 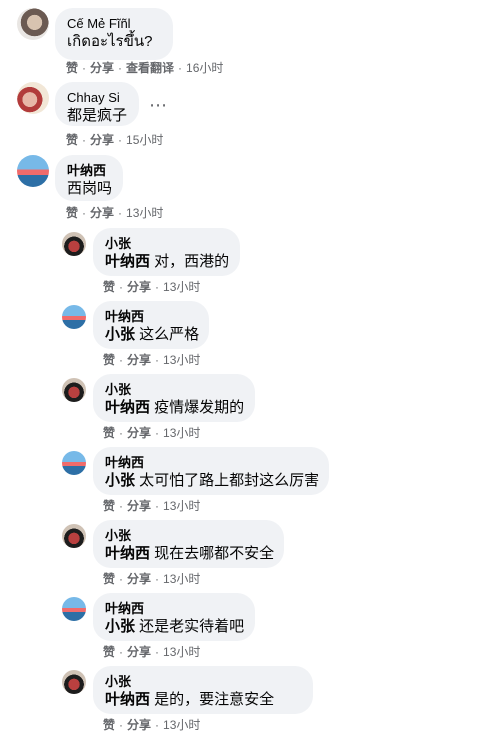 I want to click on reply-bubble: 叶纳西 小张 这么严格, so click(x=151, y=325).